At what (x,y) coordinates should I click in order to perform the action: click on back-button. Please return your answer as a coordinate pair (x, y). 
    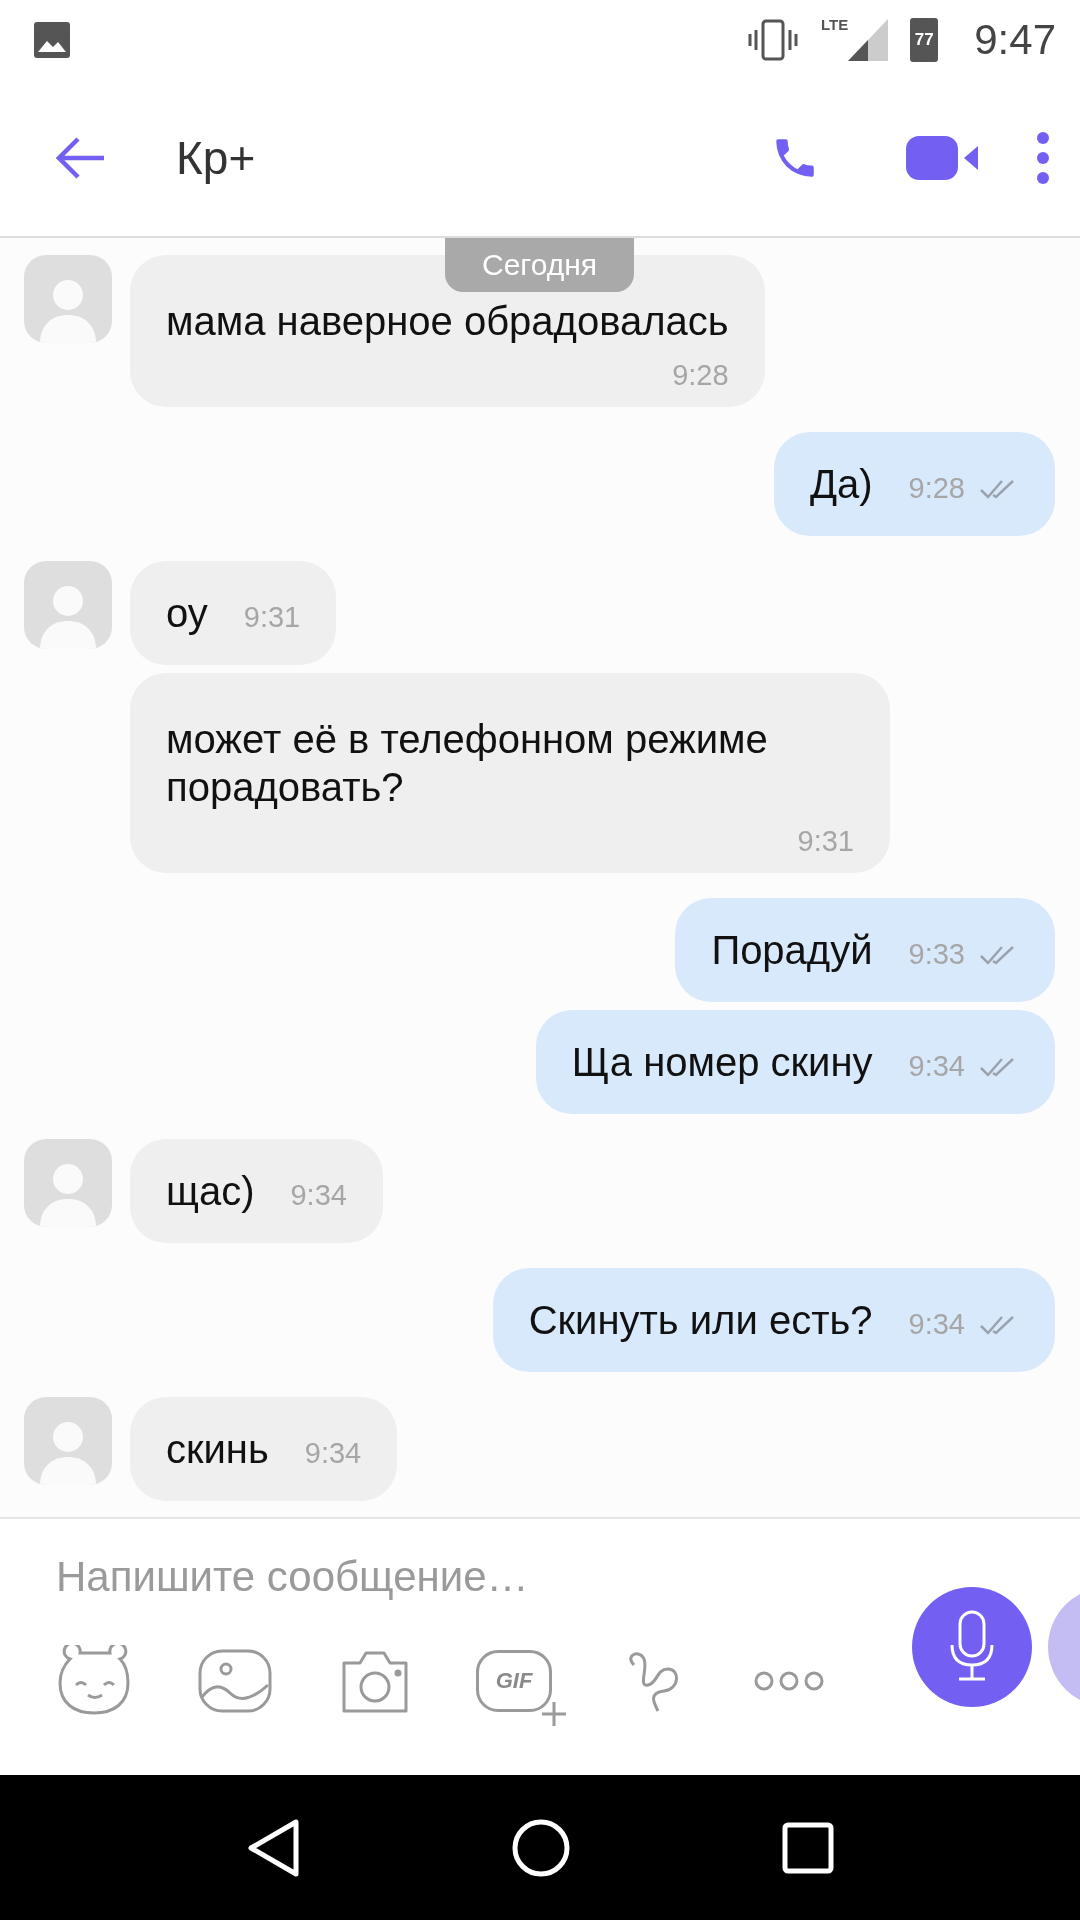
    Looking at the image, I should click on (81, 158).